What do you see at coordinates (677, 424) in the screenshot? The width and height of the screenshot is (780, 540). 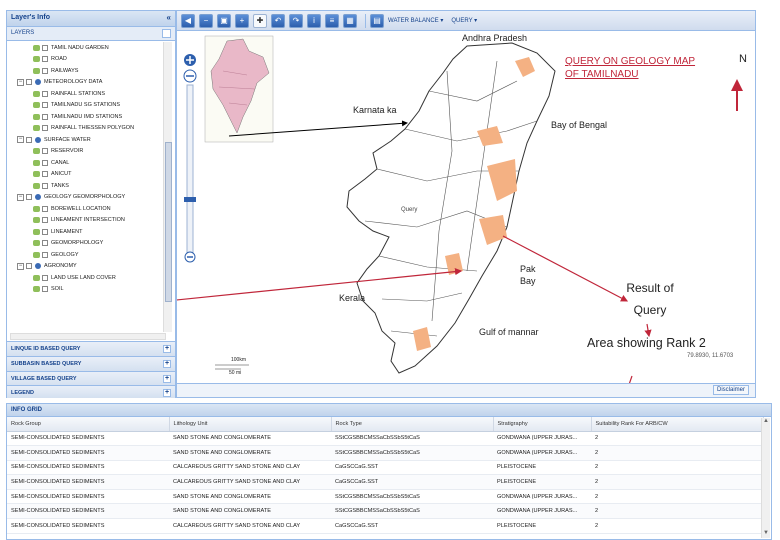 I see `column-header: Suitability Rank For ARB/CW` at bounding box center [677, 424].